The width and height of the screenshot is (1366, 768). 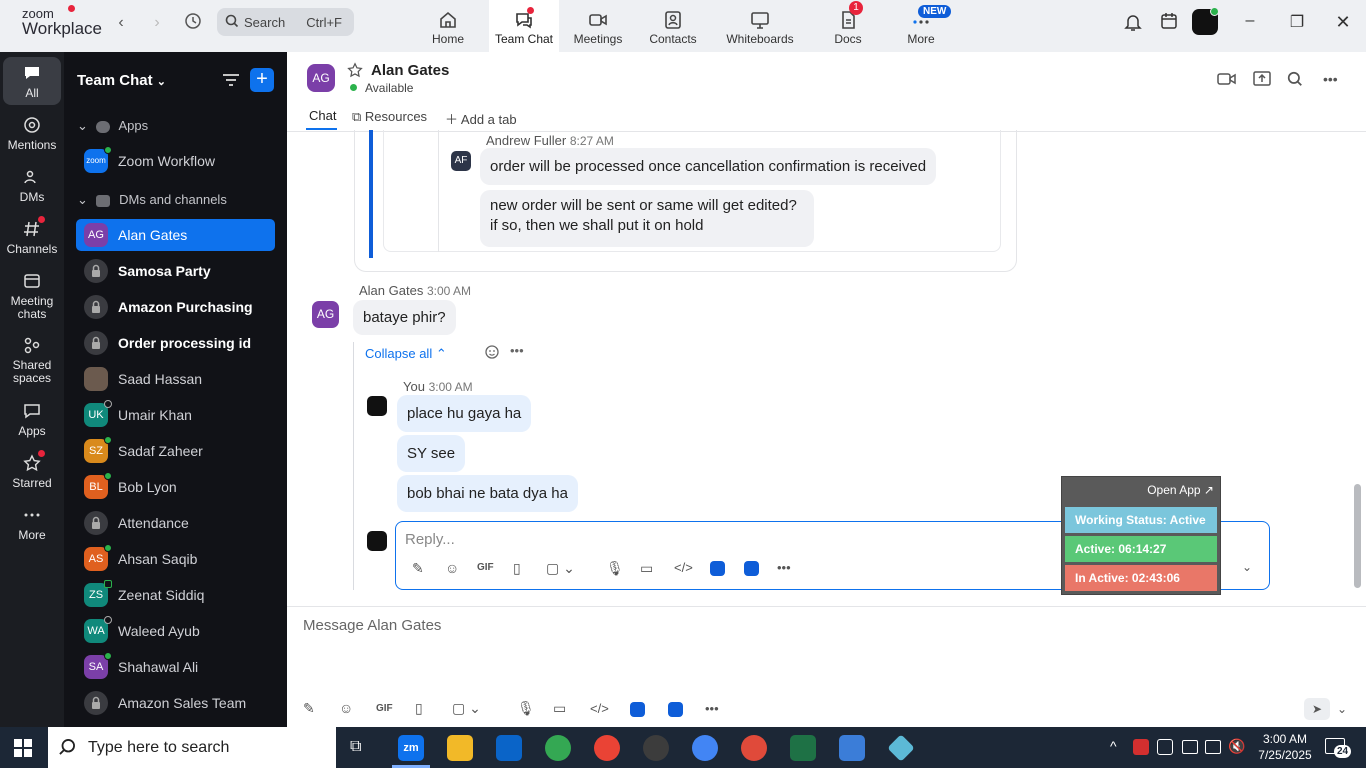 I want to click on tab-contacts: Contacts, so click(x=673, y=26).